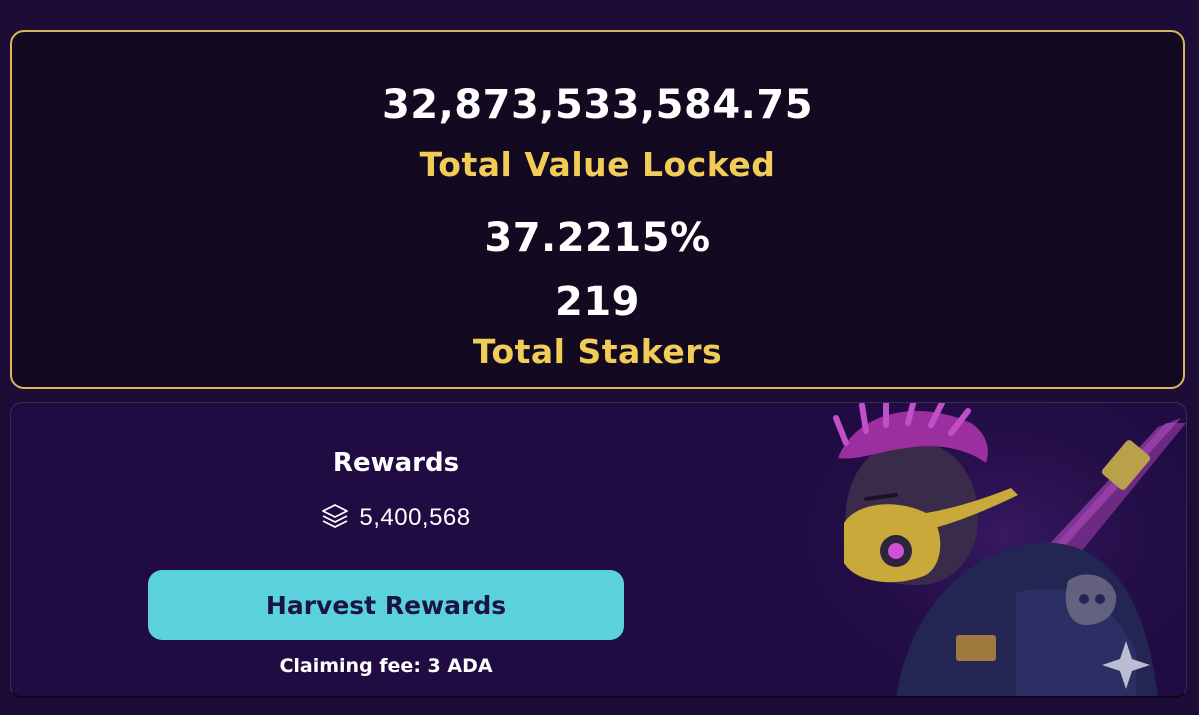 Image resolution: width=1199 pixels, height=715 pixels. Describe the element at coordinates (597, 164) in the screenshot. I see `total-value-locked-label: Total Value Locked` at that location.